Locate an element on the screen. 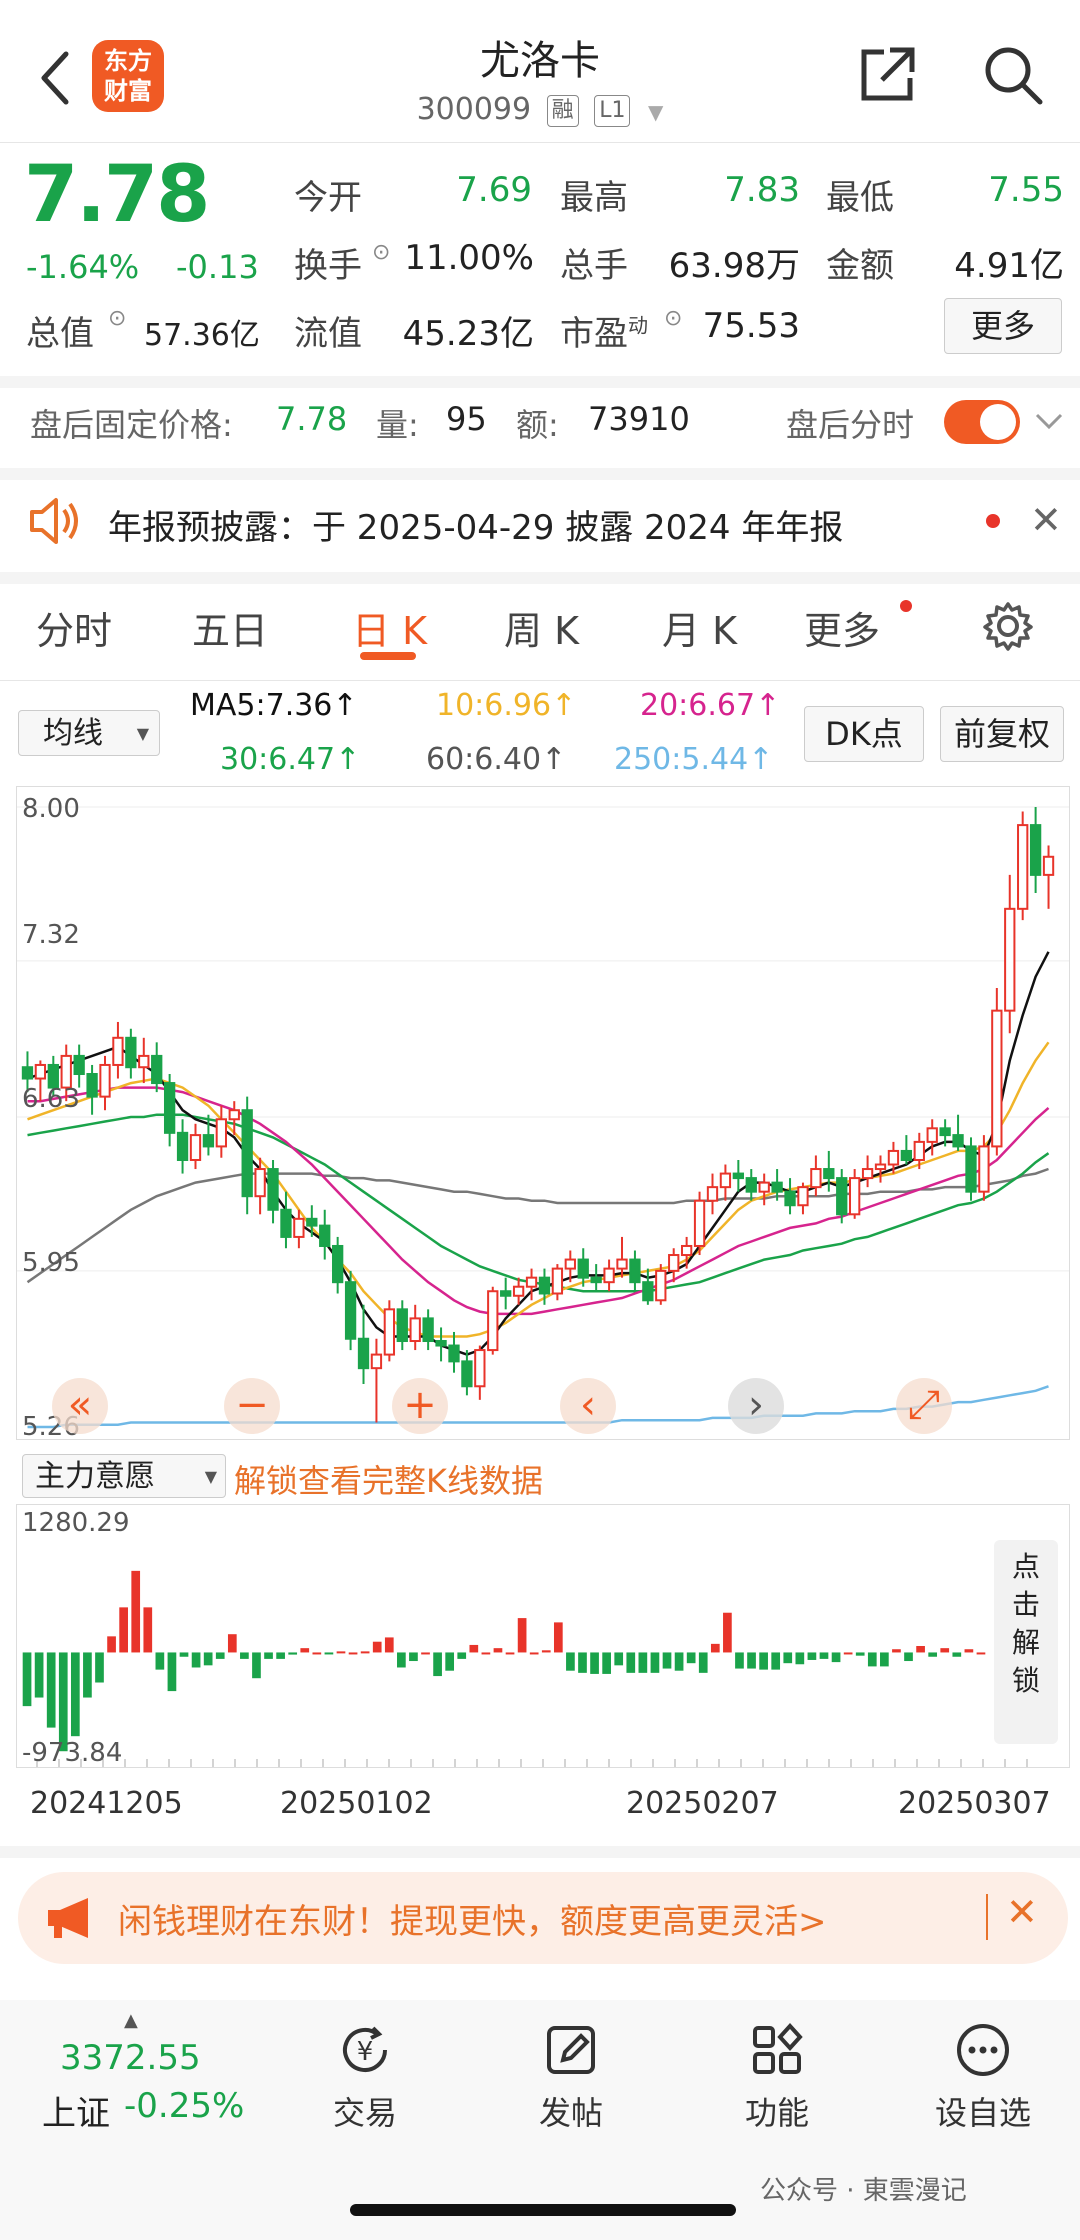  open-value: 7.69 is located at coordinates (494, 190).